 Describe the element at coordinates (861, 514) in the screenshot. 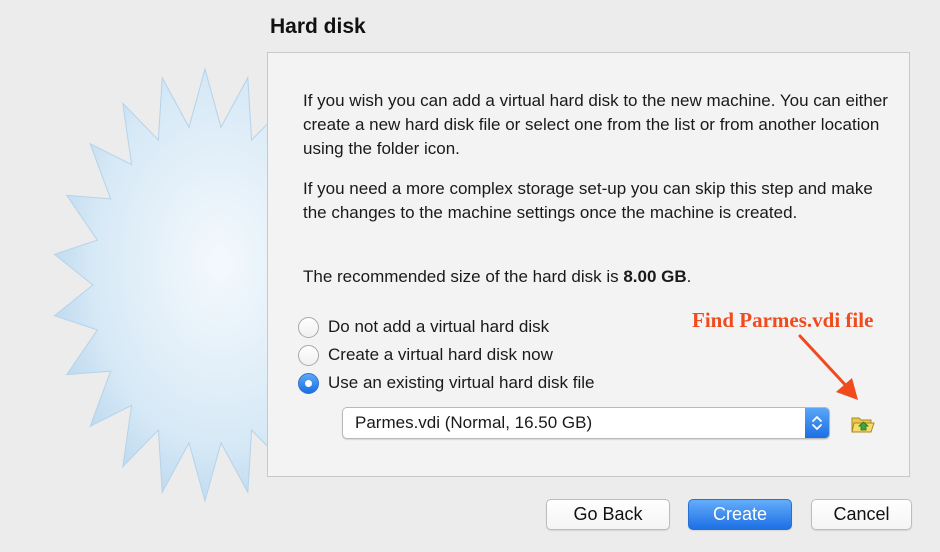

I see `cancel-button: Cancel` at that location.